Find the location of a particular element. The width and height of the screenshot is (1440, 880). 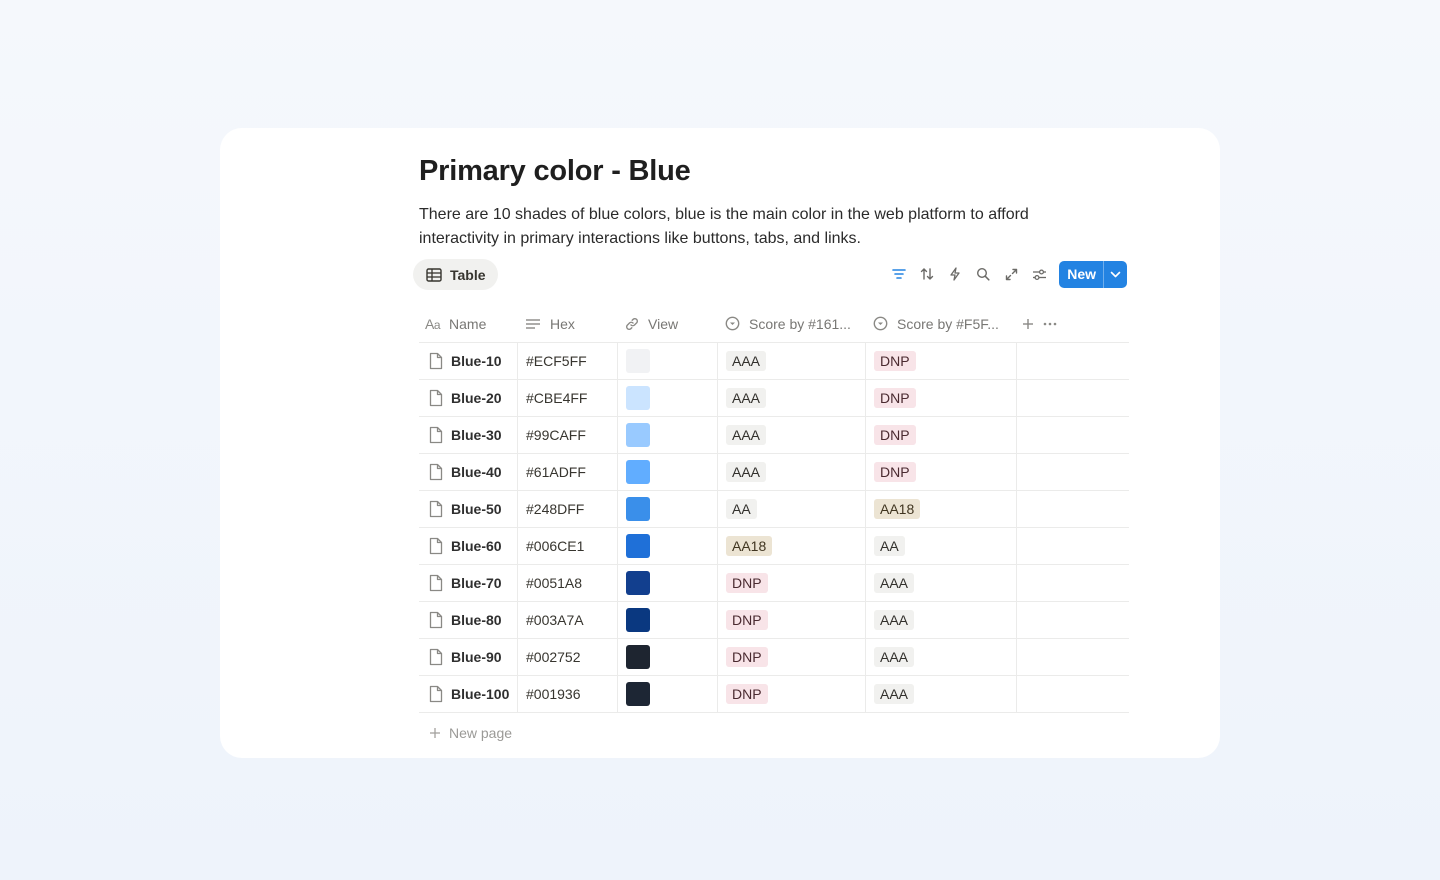

cell-score1: AA18 is located at coordinates (791, 546).